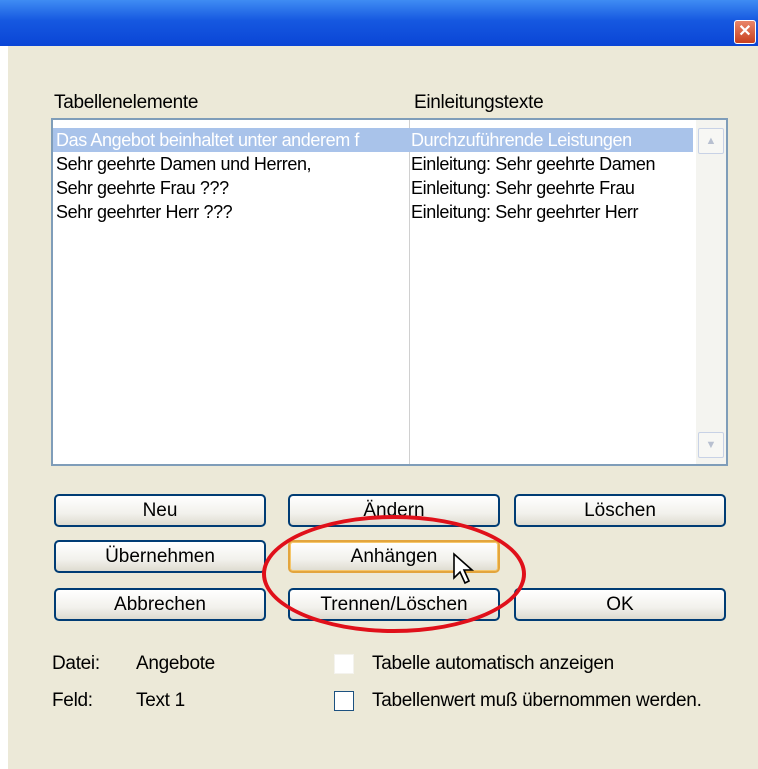  Describe the element at coordinates (373, 188) in the screenshot. I see `list-item: Sehr geehrte Frau ??? Einleitung` at that location.